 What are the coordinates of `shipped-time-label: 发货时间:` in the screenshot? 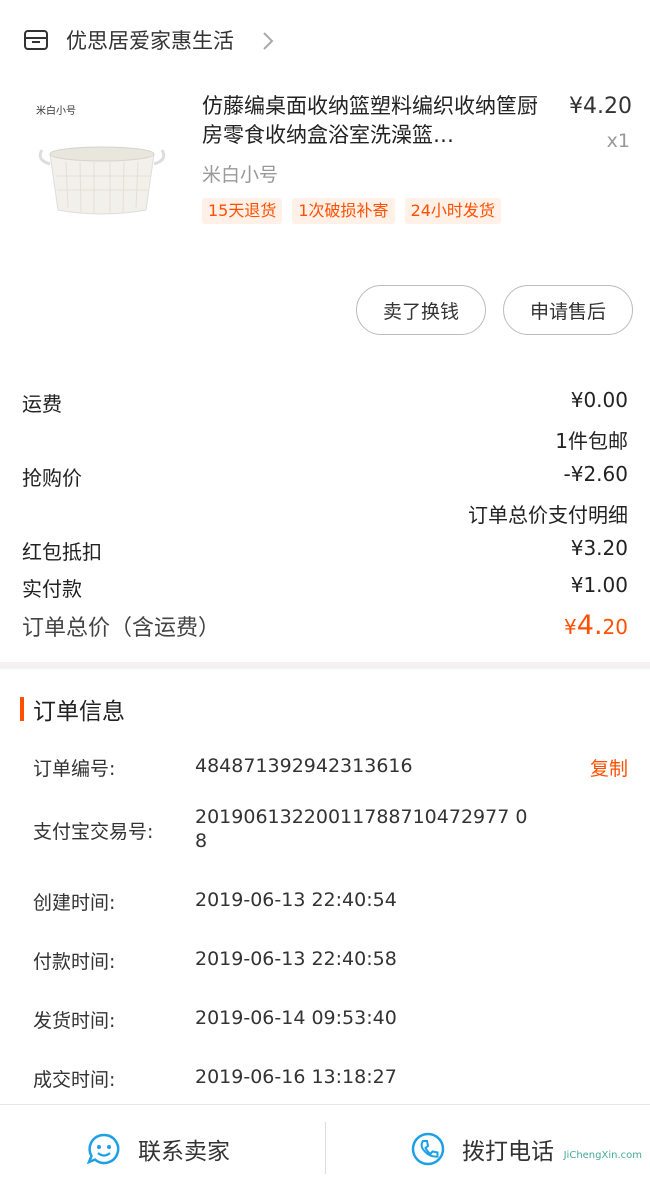 It's located at (74, 1021).